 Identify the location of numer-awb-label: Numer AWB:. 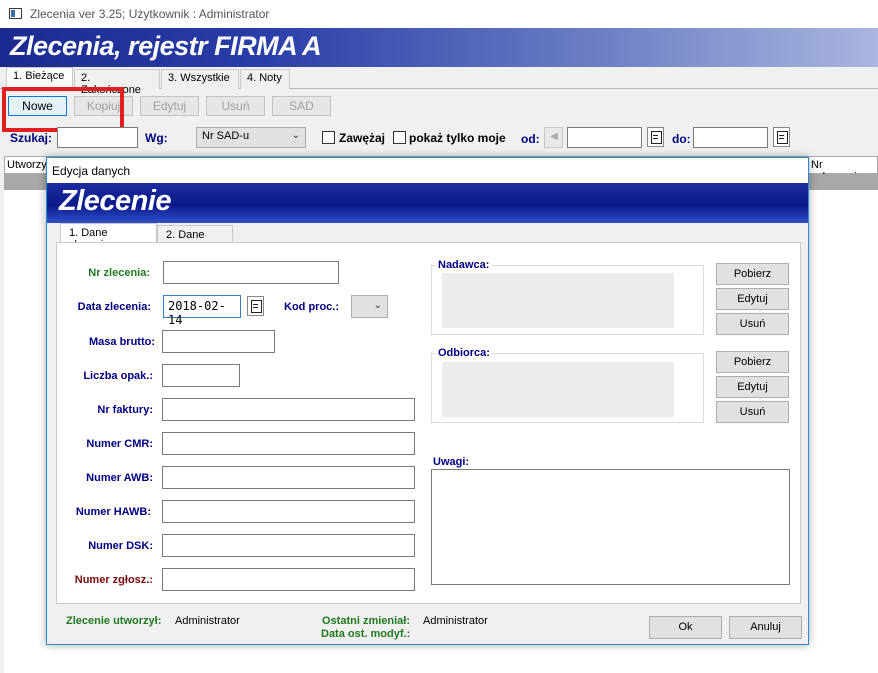
(119, 478).